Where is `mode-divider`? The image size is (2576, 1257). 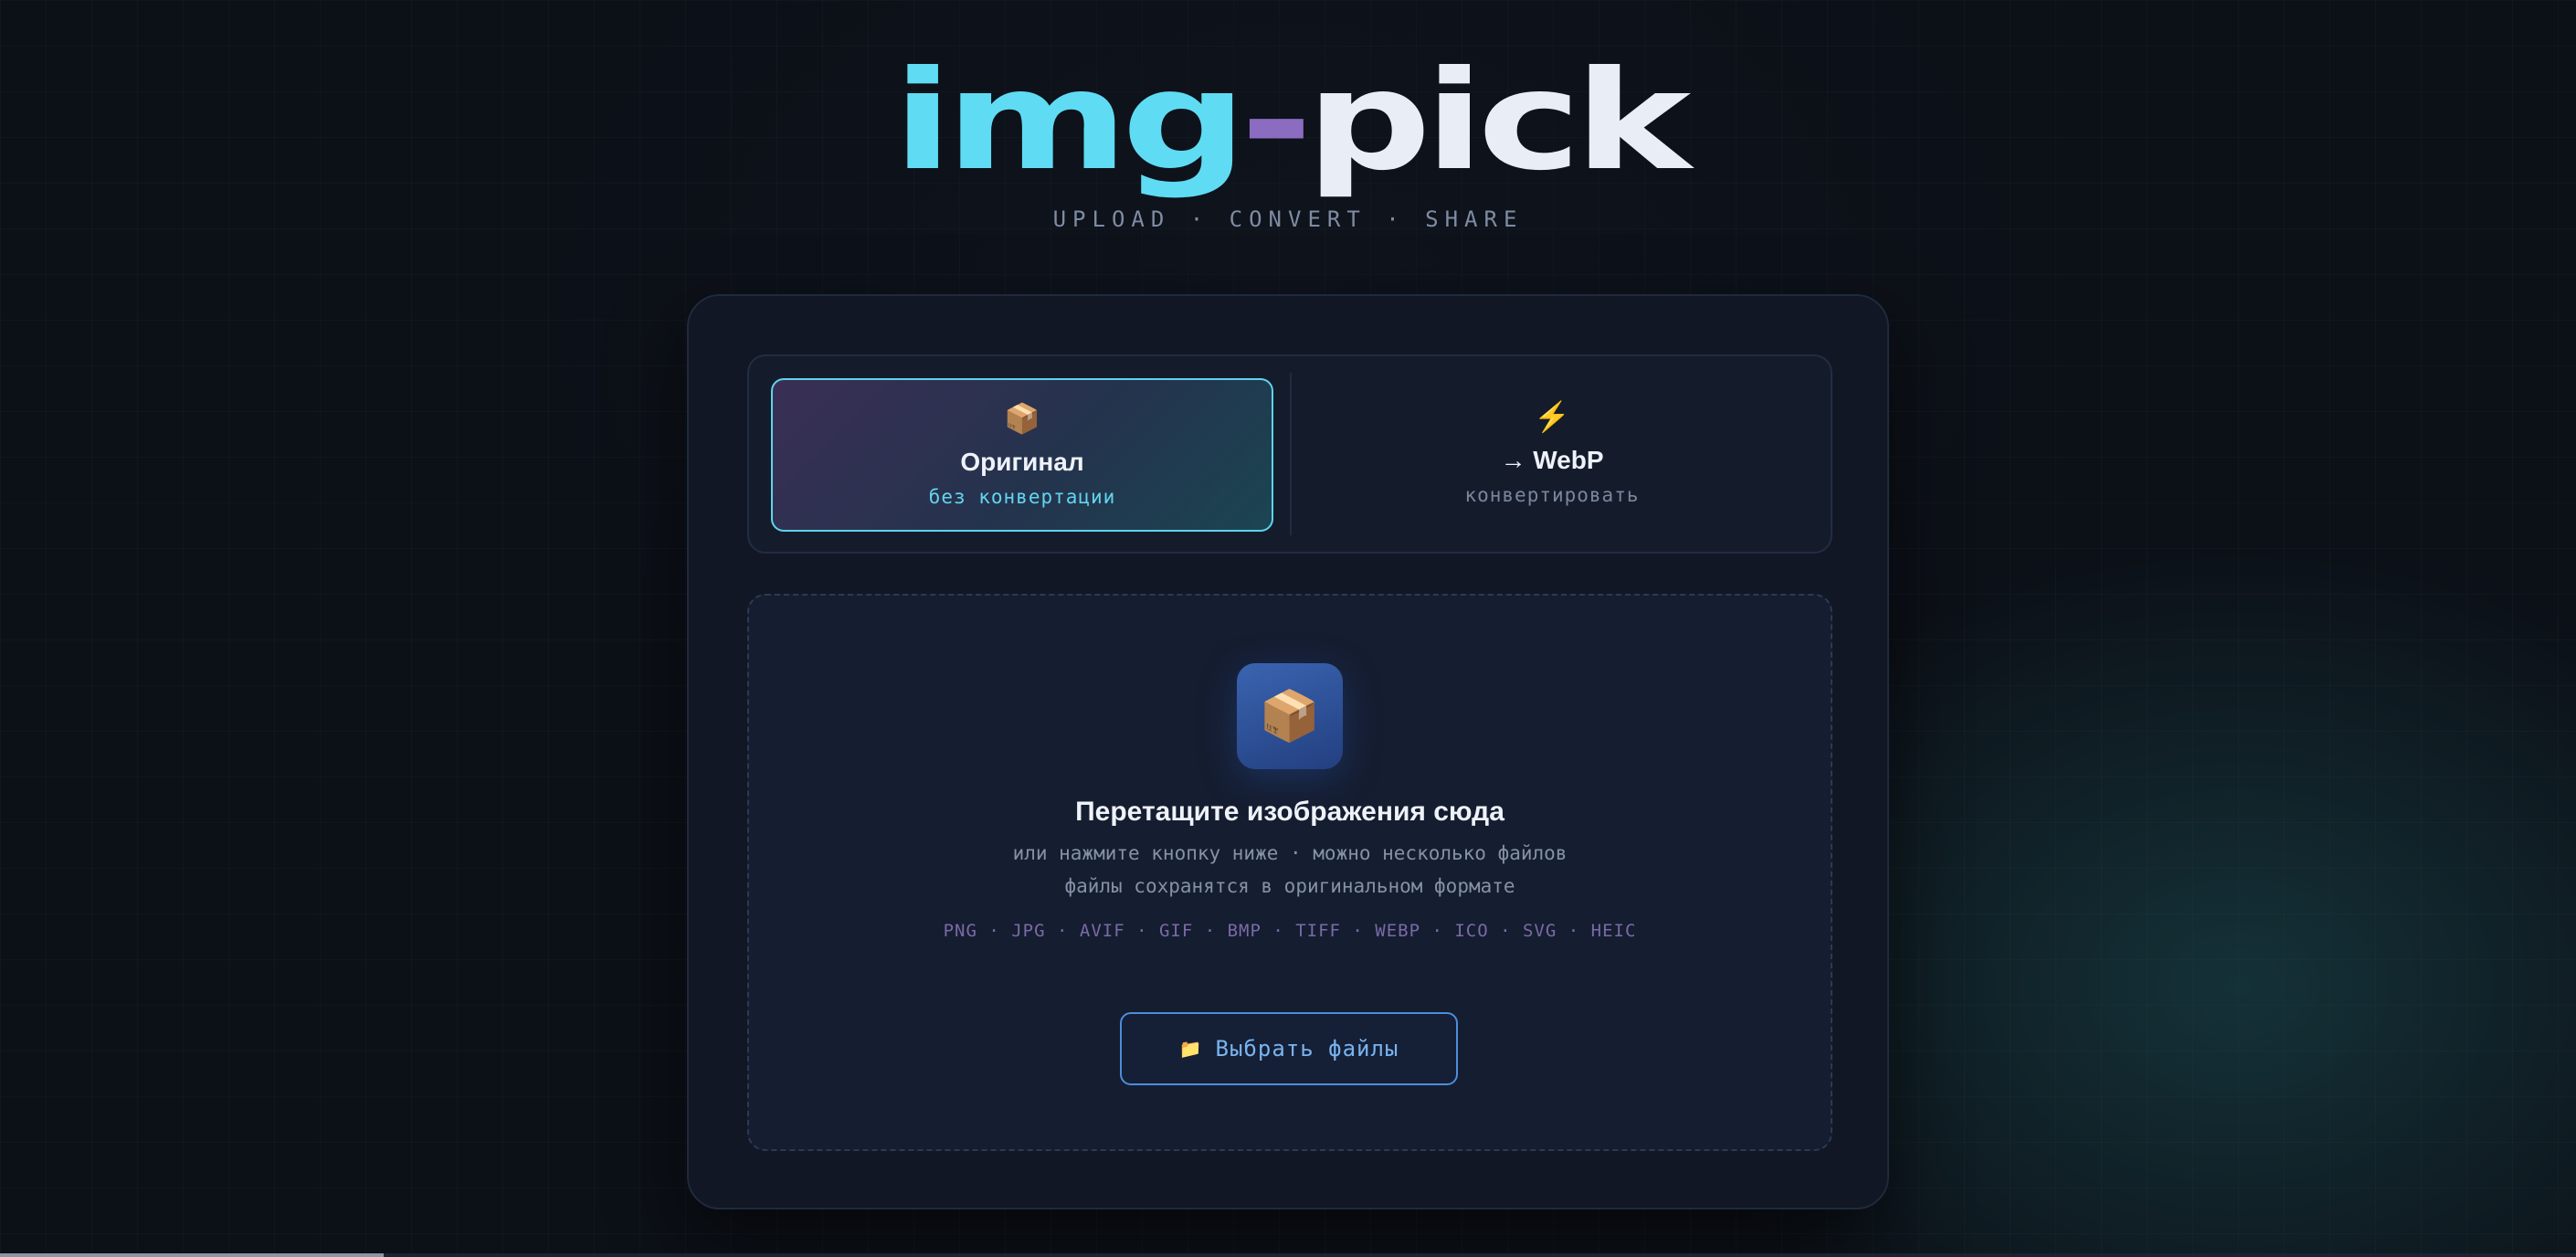
mode-divider is located at coordinates (1291, 454).